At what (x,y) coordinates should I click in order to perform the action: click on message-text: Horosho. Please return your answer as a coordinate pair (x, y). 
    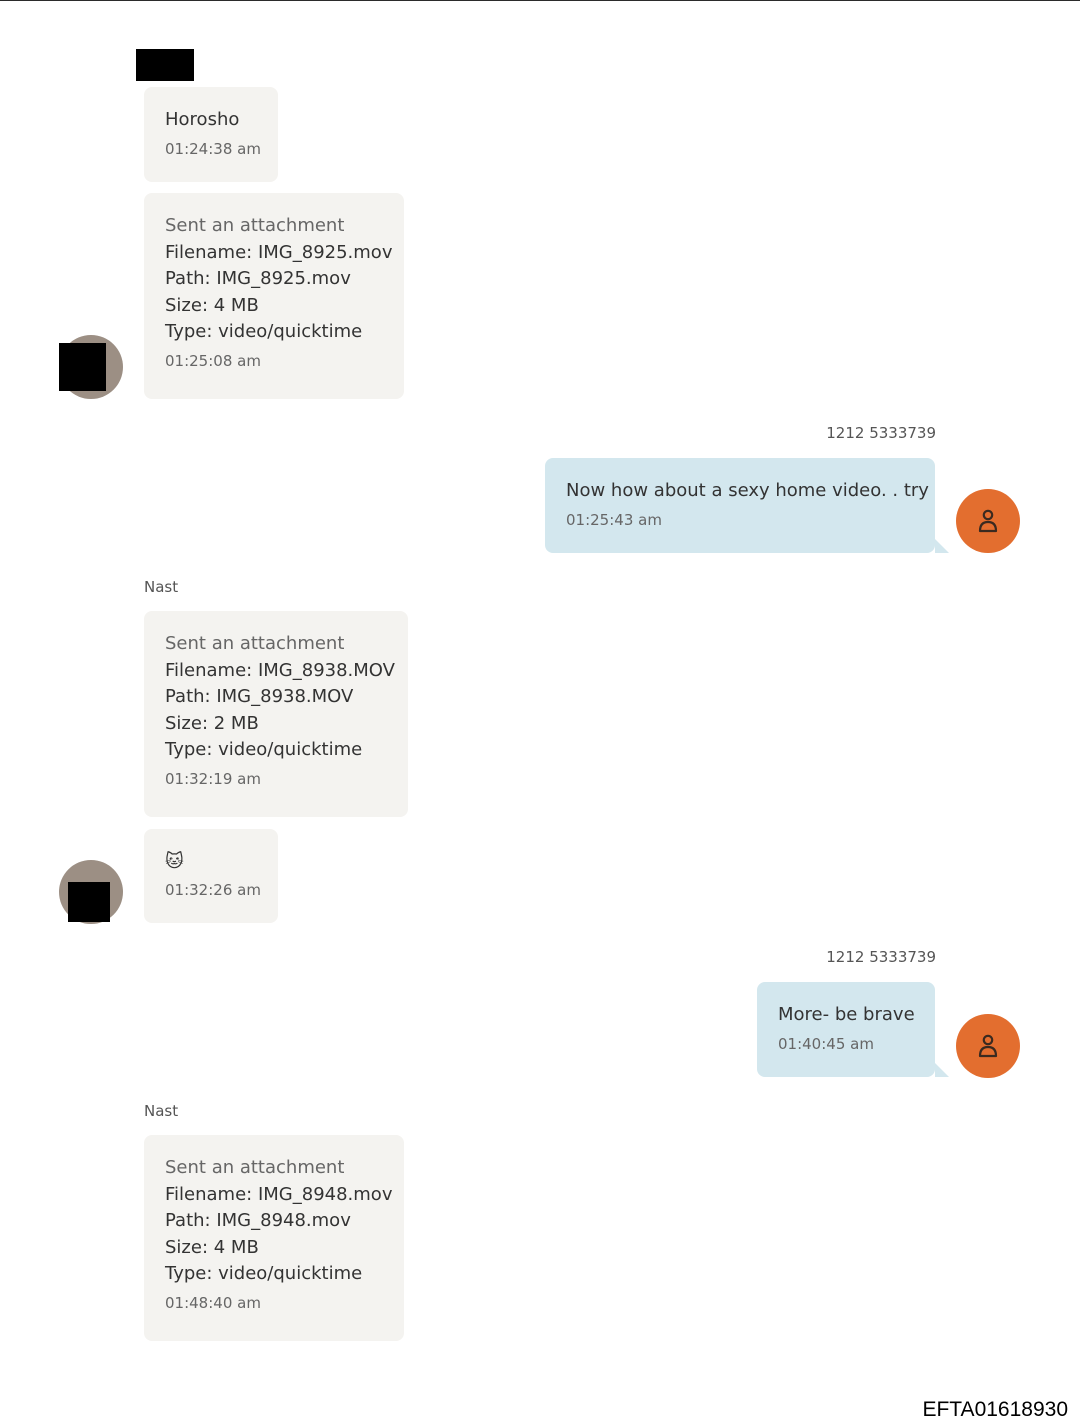
    Looking at the image, I should click on (202, 119).